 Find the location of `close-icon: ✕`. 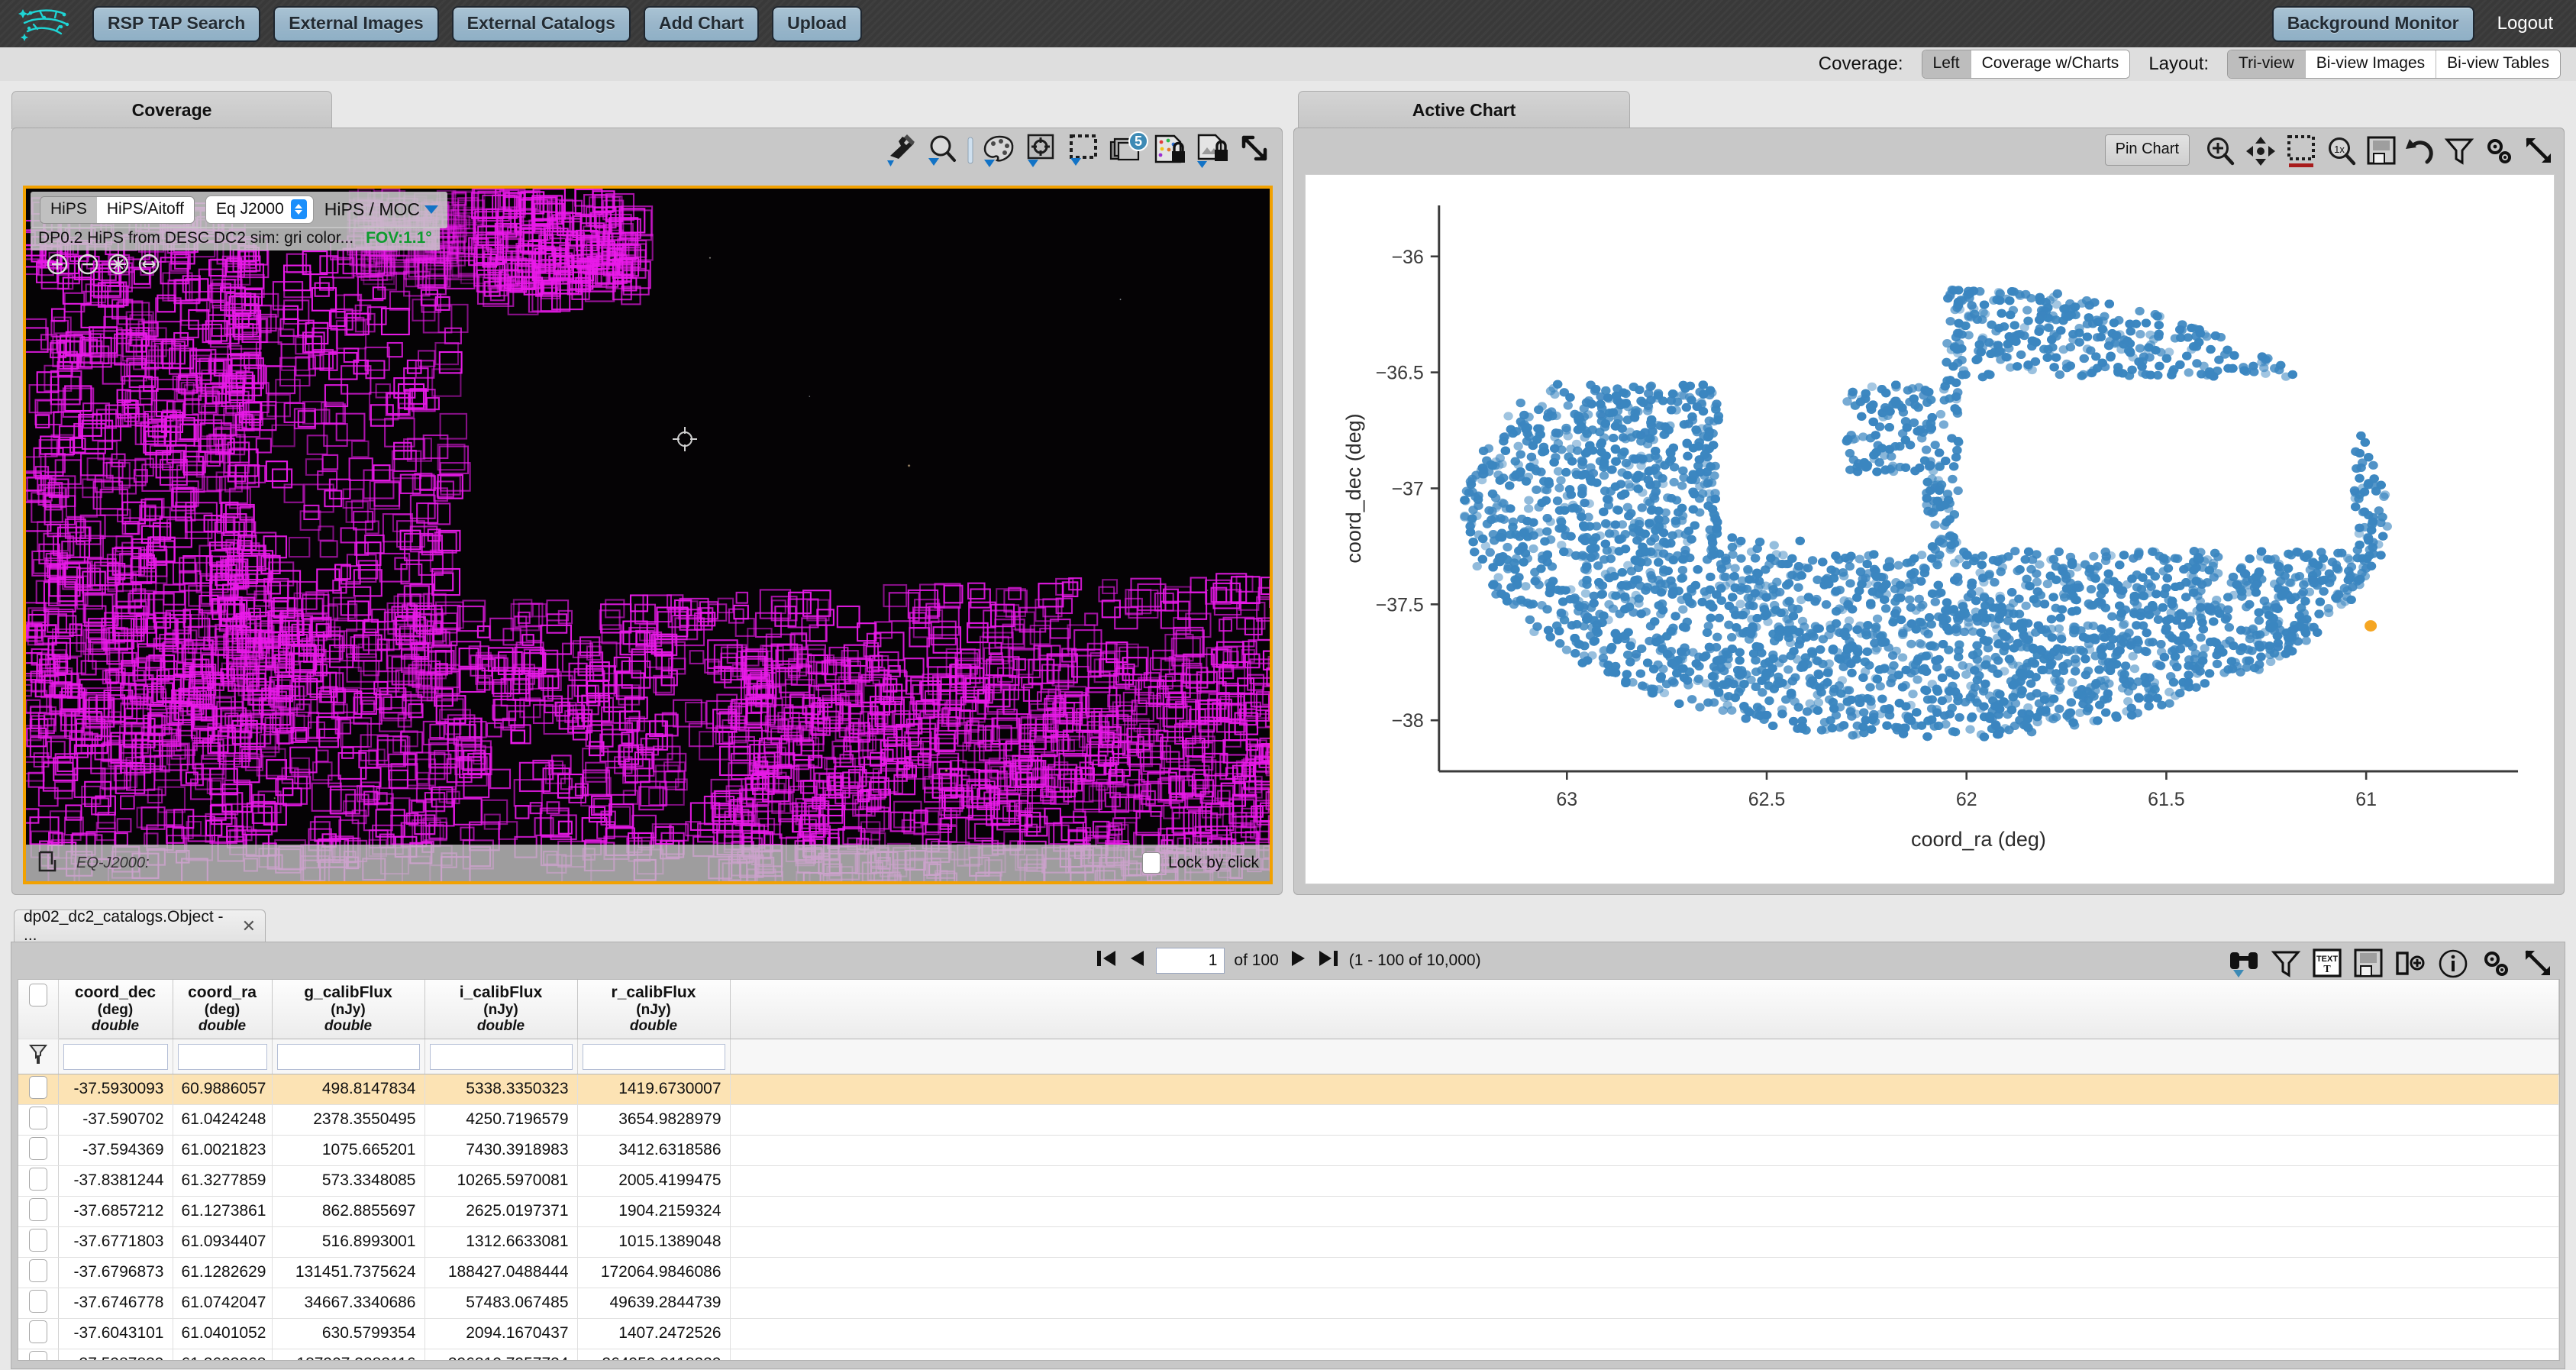

close-icon: ✕ is located at coordinates (249, 926).